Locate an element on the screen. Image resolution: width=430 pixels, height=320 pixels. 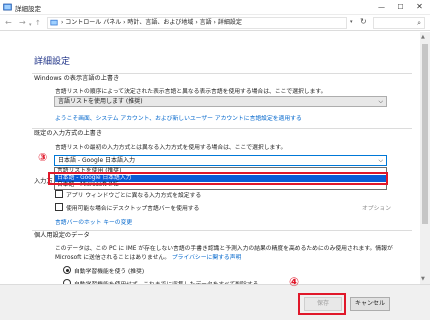
breadcrumb-path: › コントロール パネル › 時計、言語、および地域 › 言語 › 詳細設定 is located at coordinates (151, 22).